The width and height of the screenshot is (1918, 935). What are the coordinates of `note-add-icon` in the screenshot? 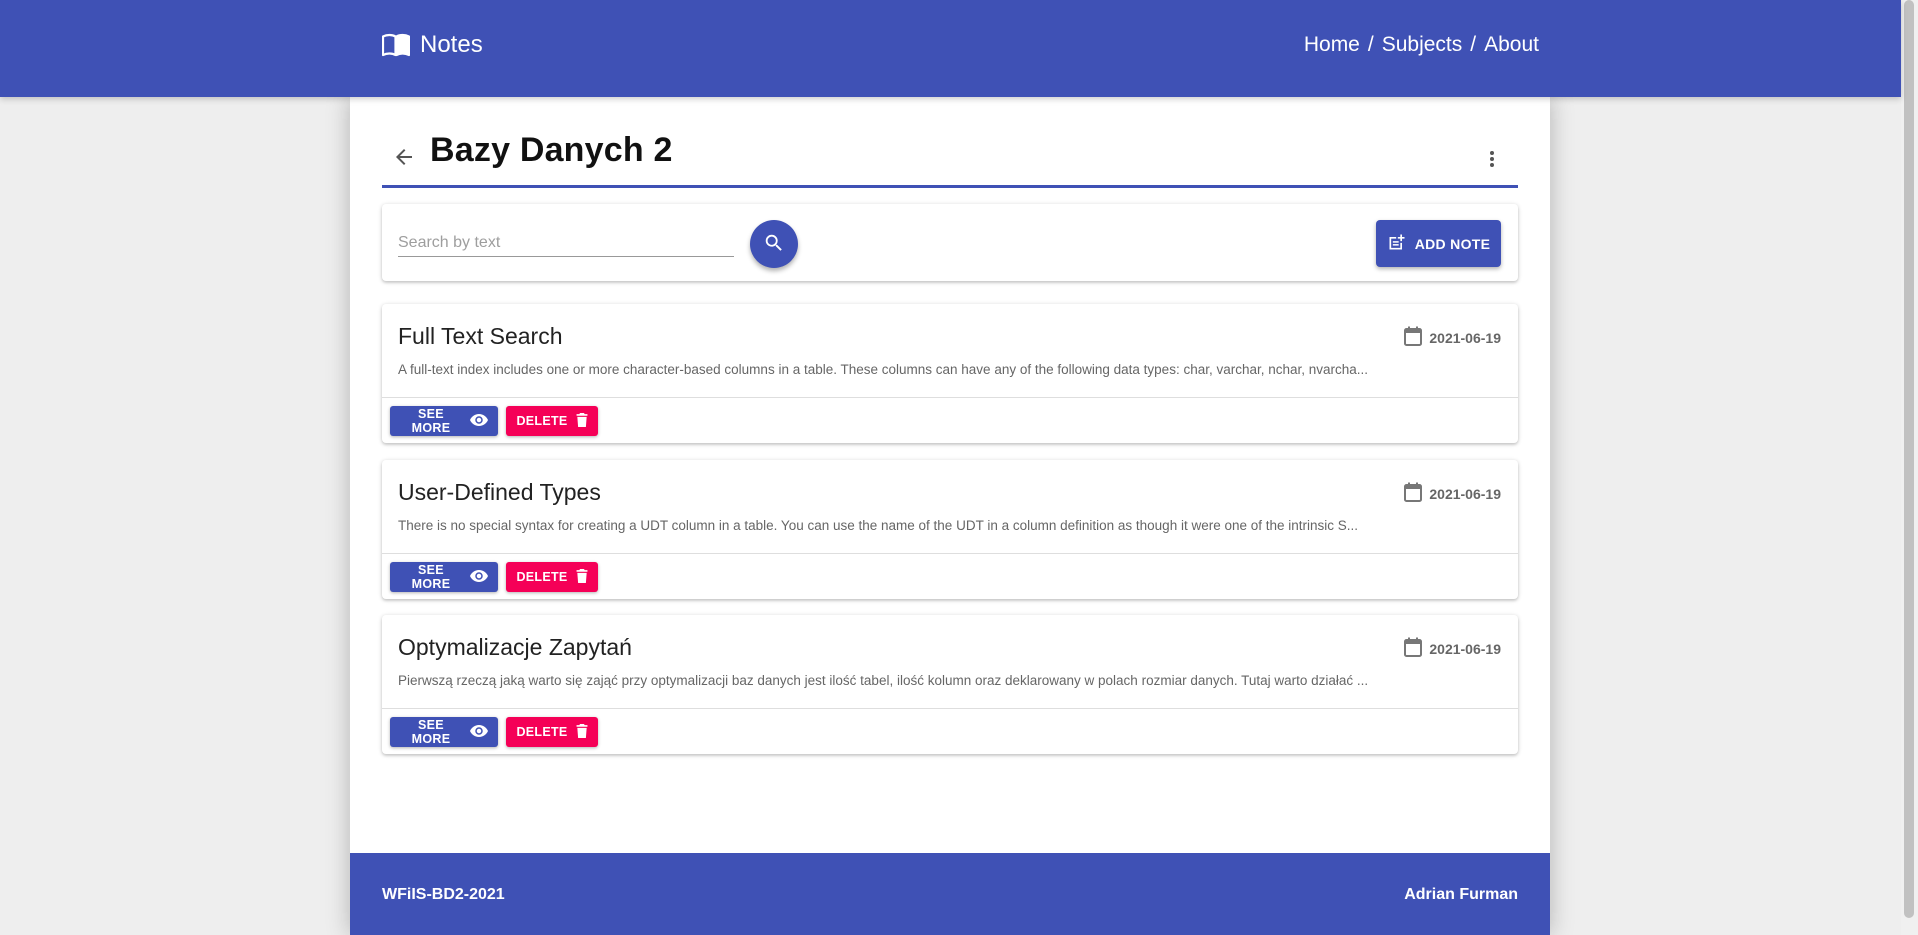 It's located at (1397, 243).